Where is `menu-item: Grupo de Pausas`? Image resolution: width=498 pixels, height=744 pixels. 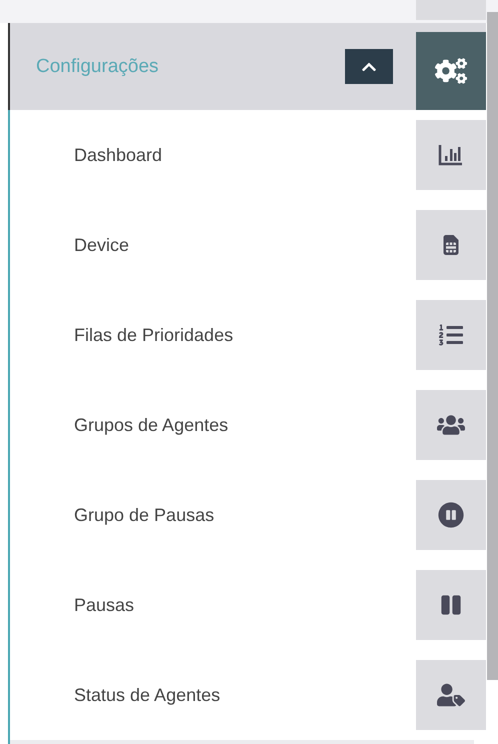
menu-item: Grupo de Pausas is located at coordinates (248, 515).